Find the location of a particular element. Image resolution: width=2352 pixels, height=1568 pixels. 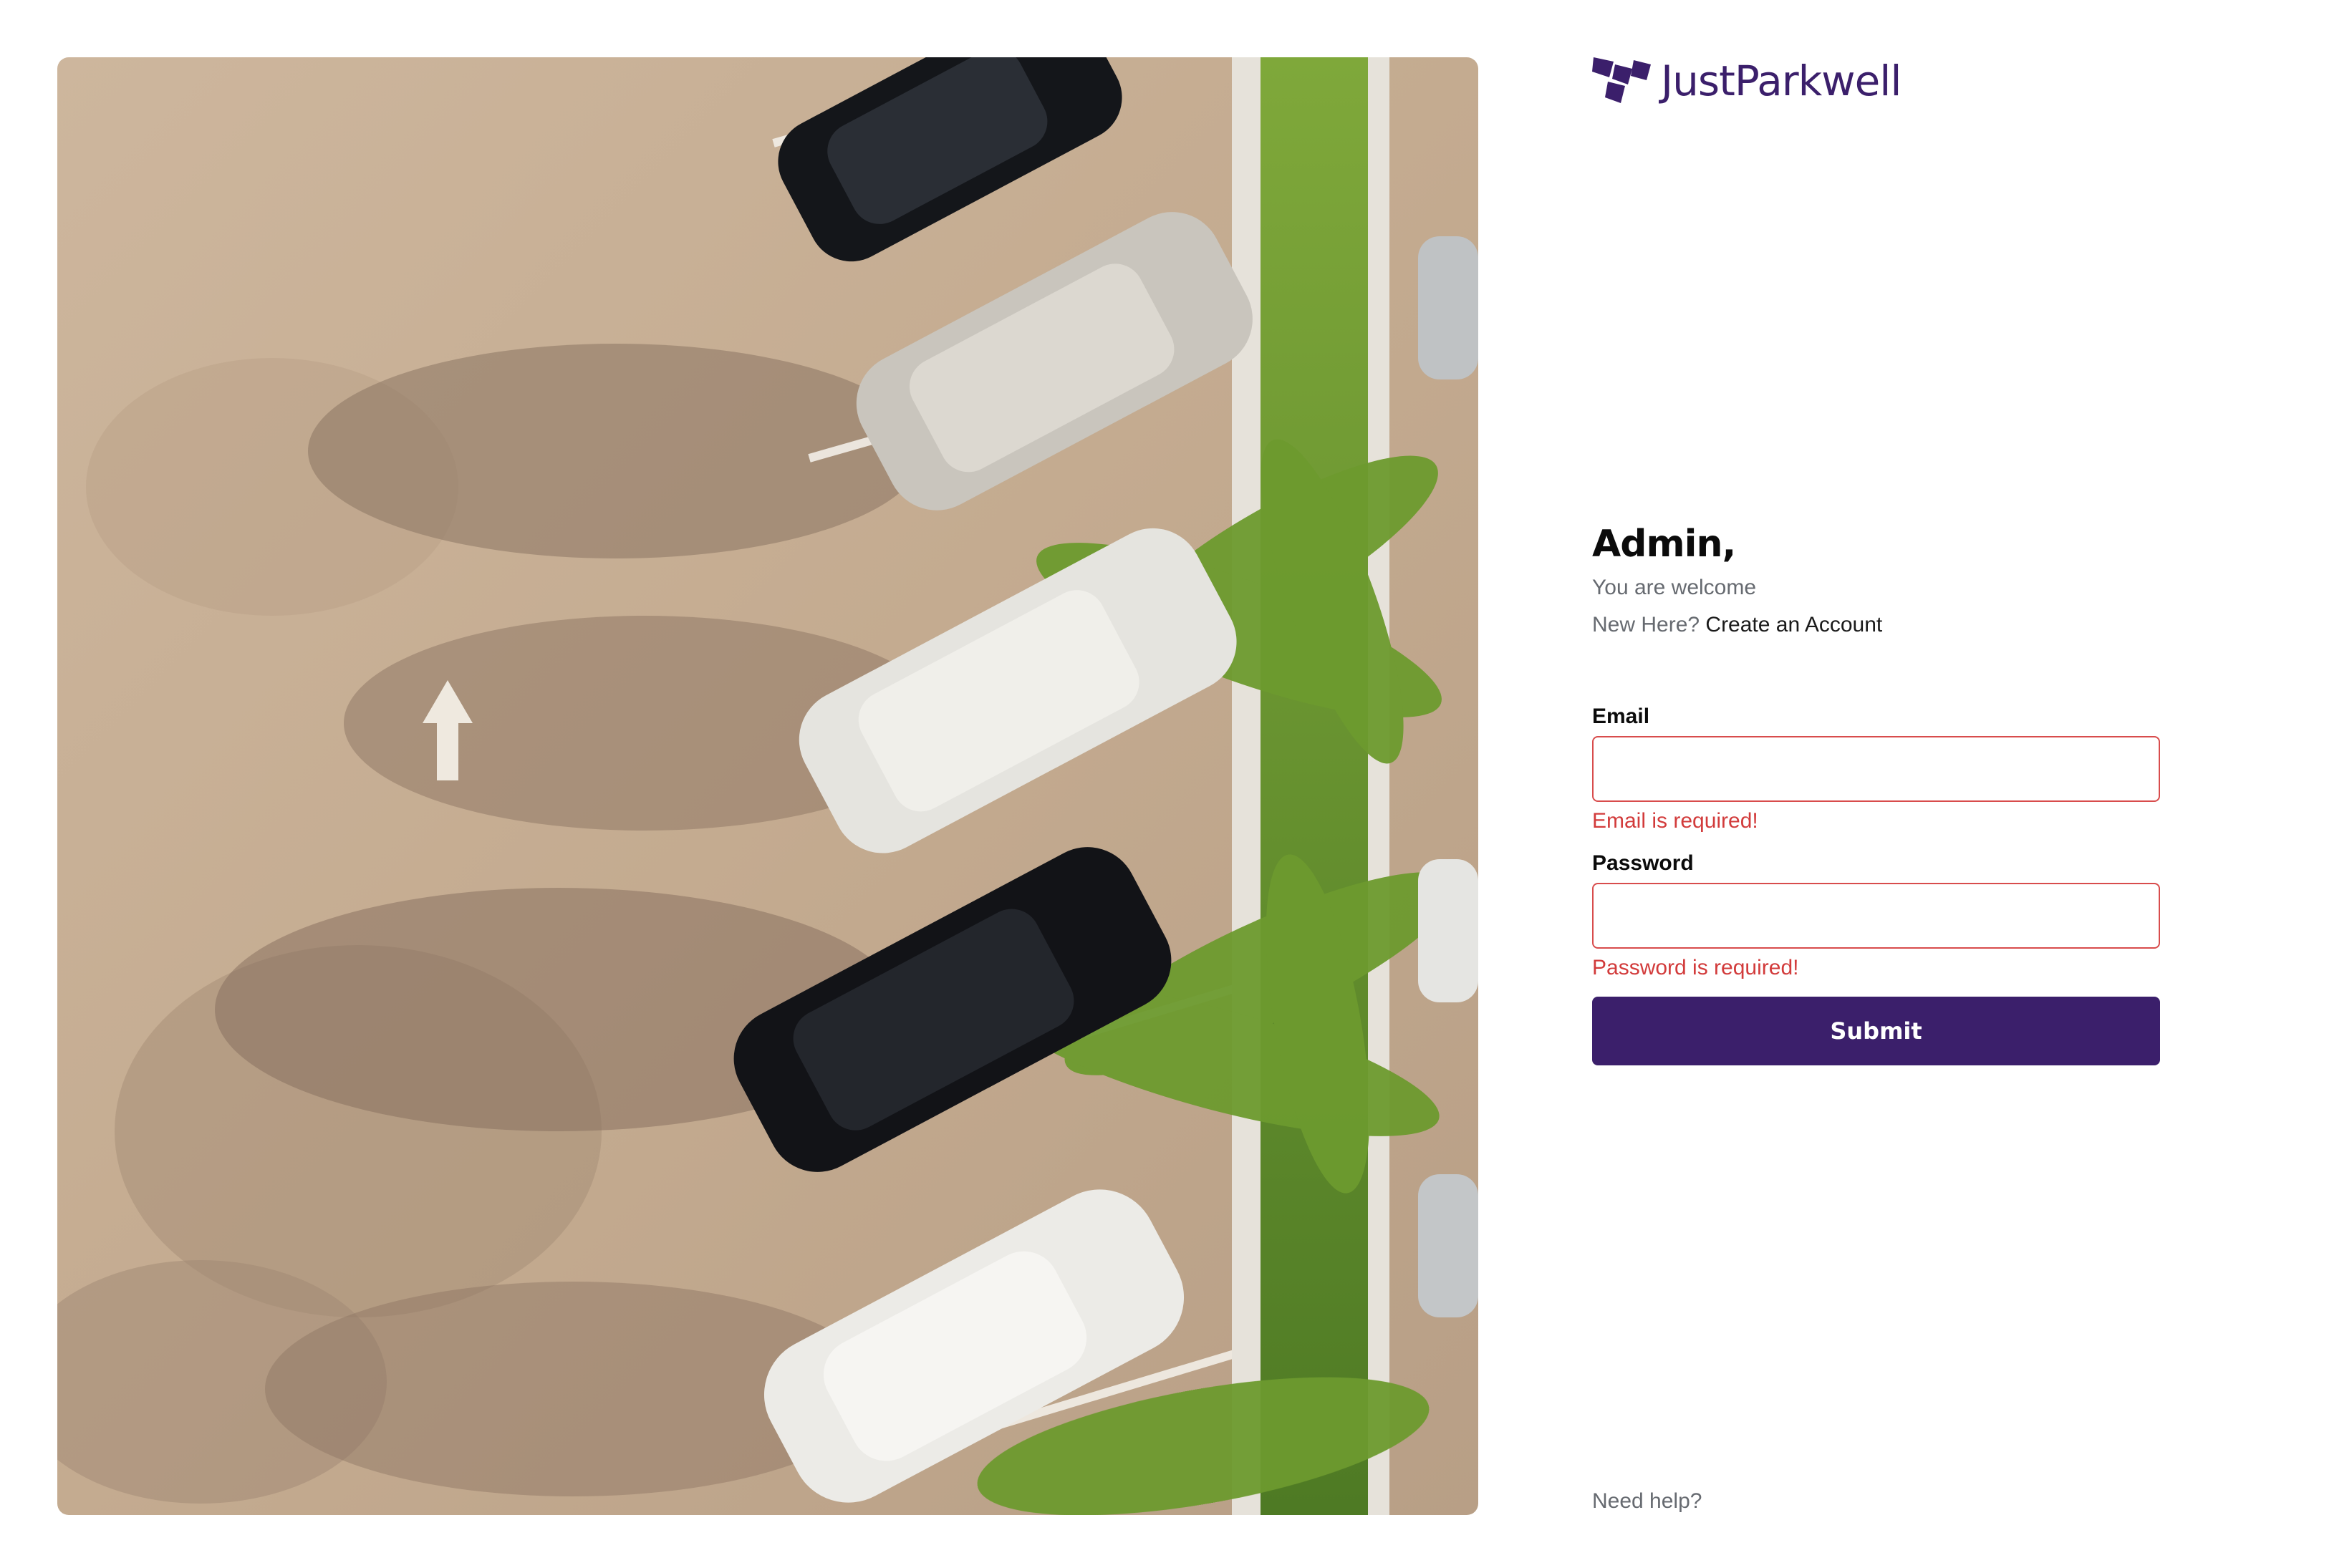

email-input is located at coordinates (1876, 769).